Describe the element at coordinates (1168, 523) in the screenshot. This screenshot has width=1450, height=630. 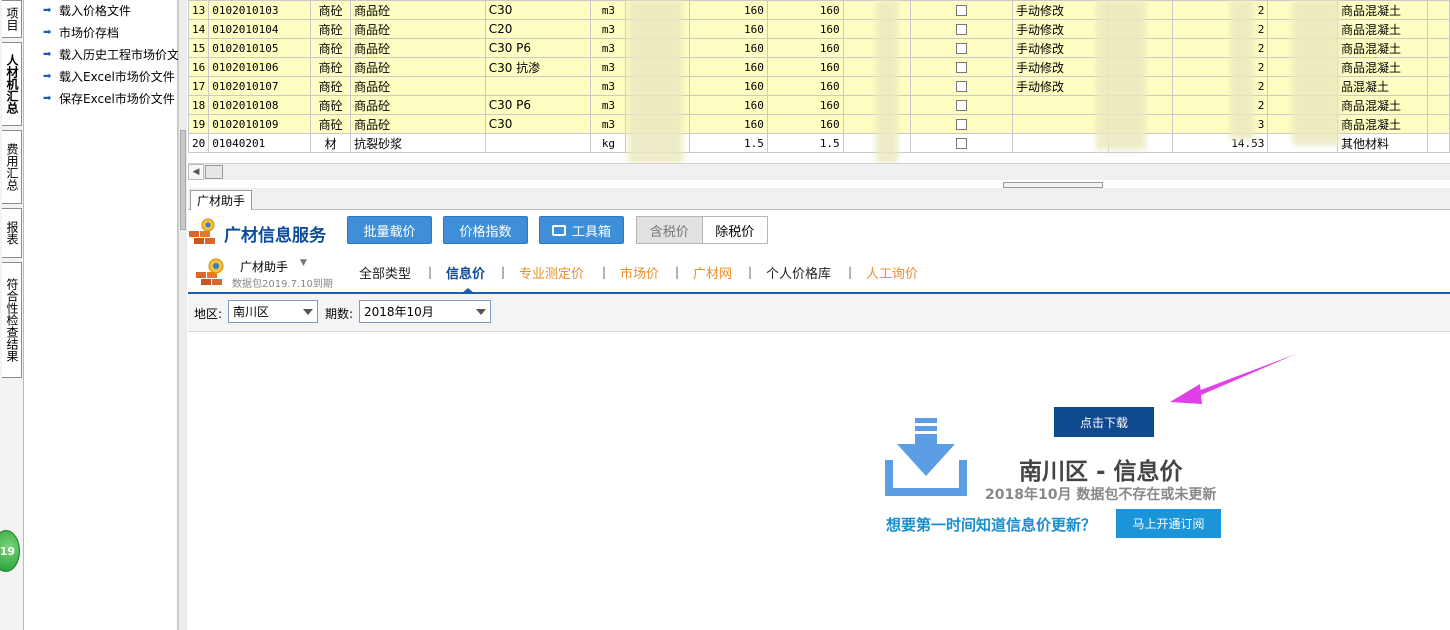
I see `subscribe-button: 马上开通订阅` at that location.